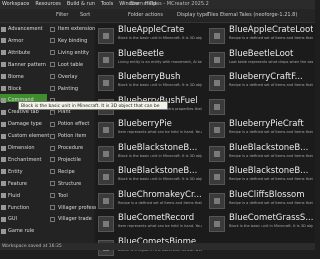 The width and height of the screenshot is (320, 259). What do you see at coordinates (70, 65) in the screenshot?
I see `element-type-item: Loot table` at bounding box center [70, 65].